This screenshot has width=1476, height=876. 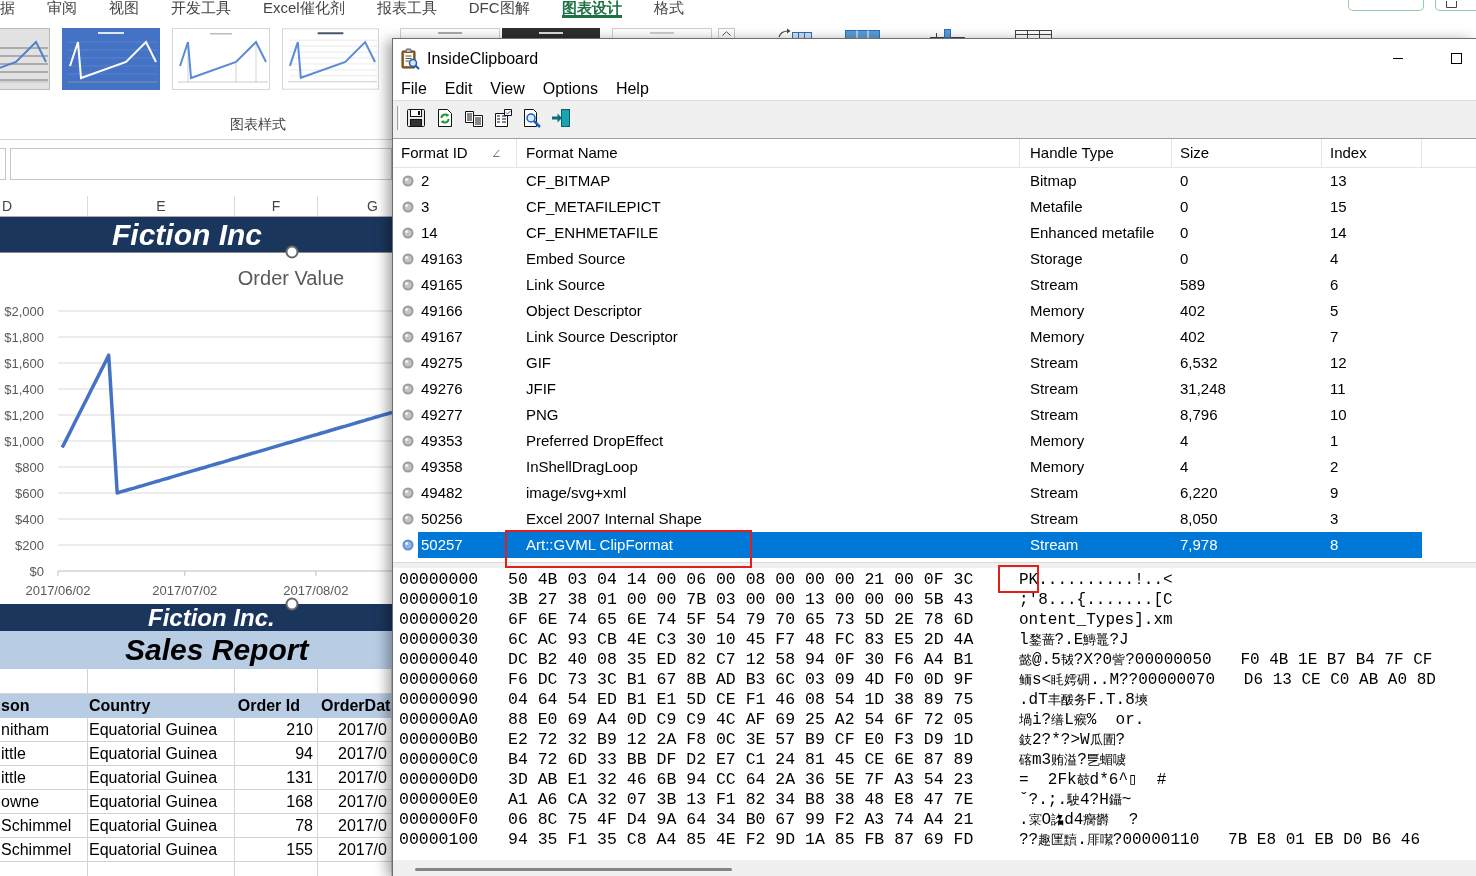 What do you see at coordinates (632, 89) in the screenshot?
I see `menu-item: Help` at bounding box center [632, 89].